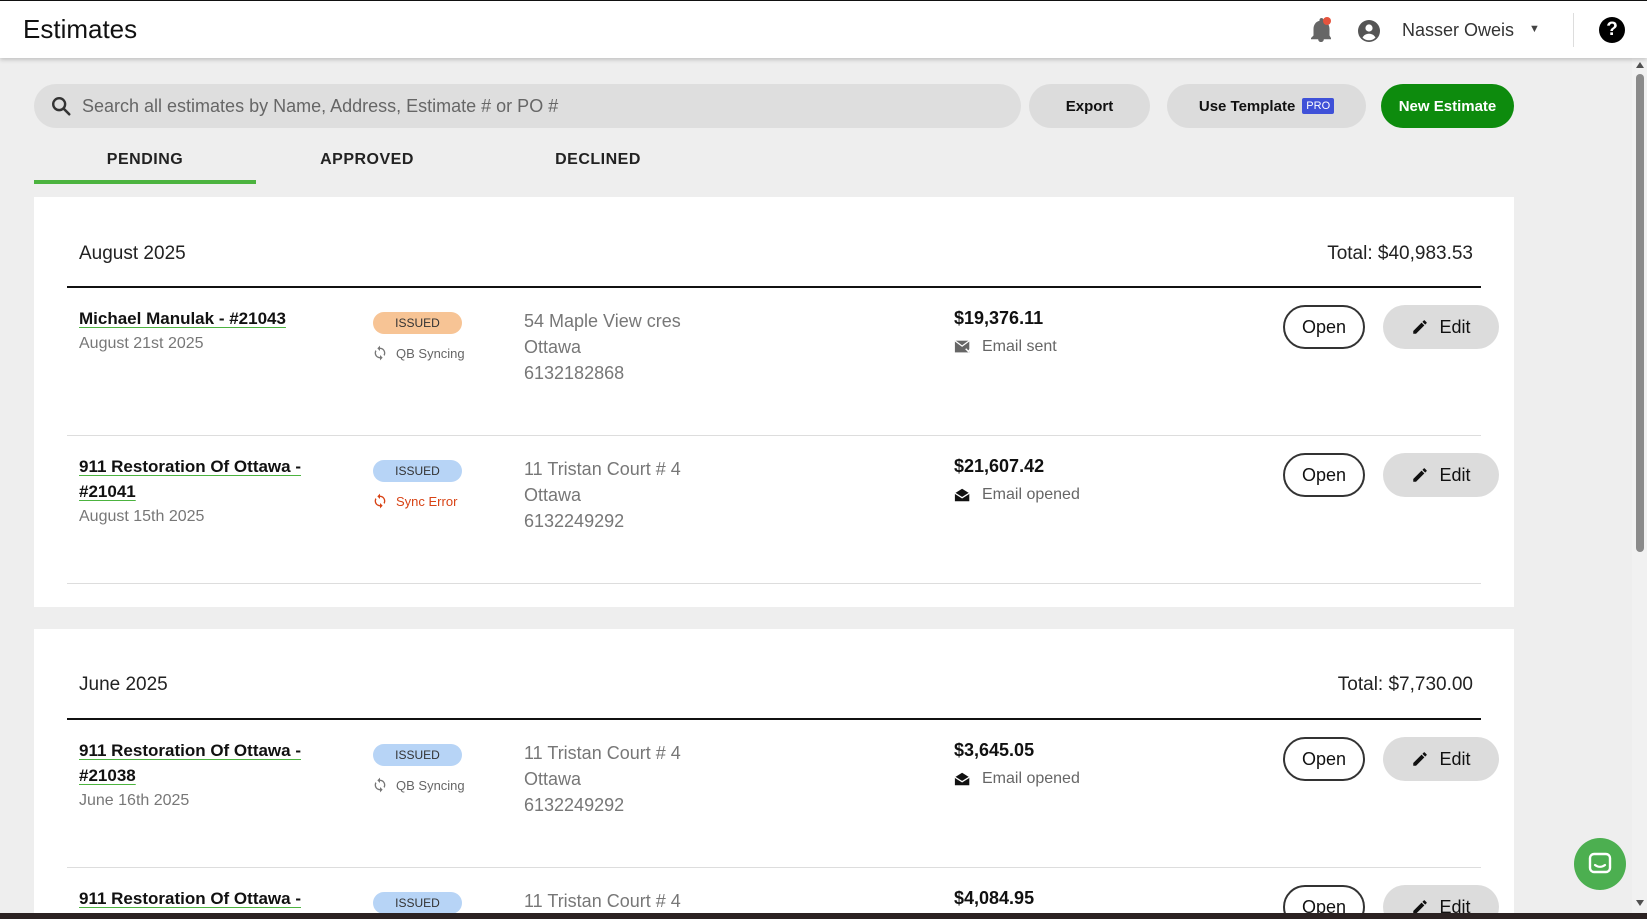 The image size is (1647, 919). I want to click on month-title: June 2025, so click(123, 684).